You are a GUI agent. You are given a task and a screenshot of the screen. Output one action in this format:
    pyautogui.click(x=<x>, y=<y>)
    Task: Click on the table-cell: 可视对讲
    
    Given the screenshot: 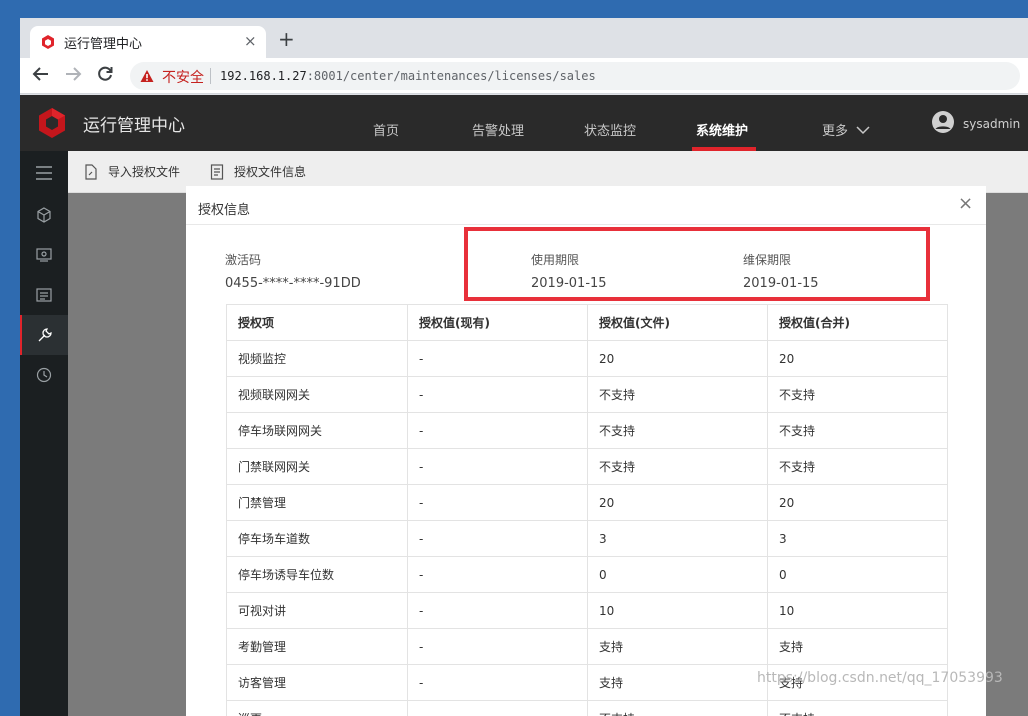 What is the action you would take?
    pyautogui.click(x=317, y=610)
    